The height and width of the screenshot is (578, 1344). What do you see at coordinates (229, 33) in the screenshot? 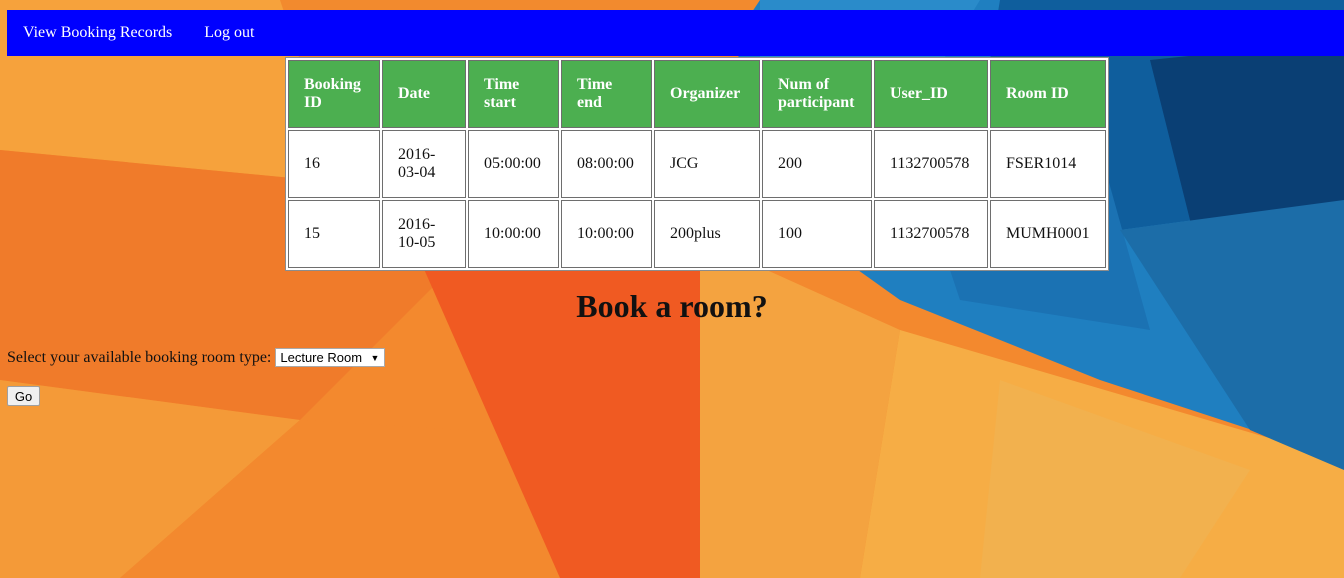
I see `logout-link: Log out` at bounding box center [229, 33].